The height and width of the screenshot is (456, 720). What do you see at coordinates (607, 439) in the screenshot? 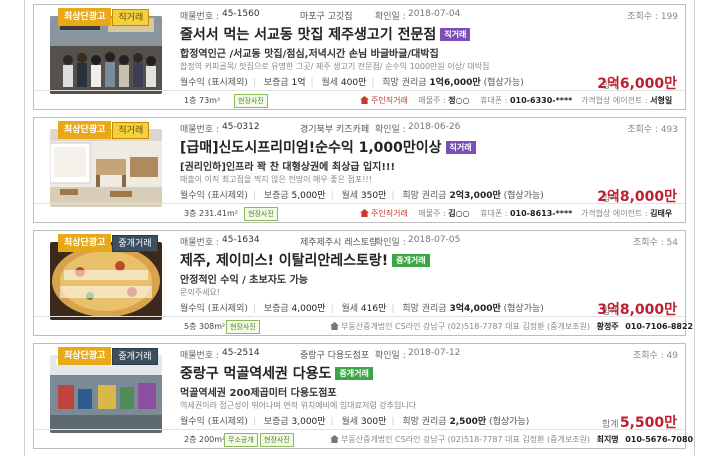
I see `agent-name: 최지명` at bounding box center [607, 439].